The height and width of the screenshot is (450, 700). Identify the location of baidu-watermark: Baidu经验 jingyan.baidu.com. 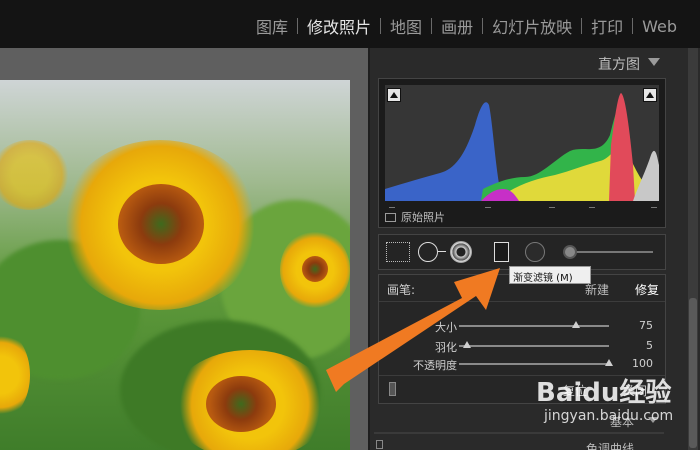
(616, 403).